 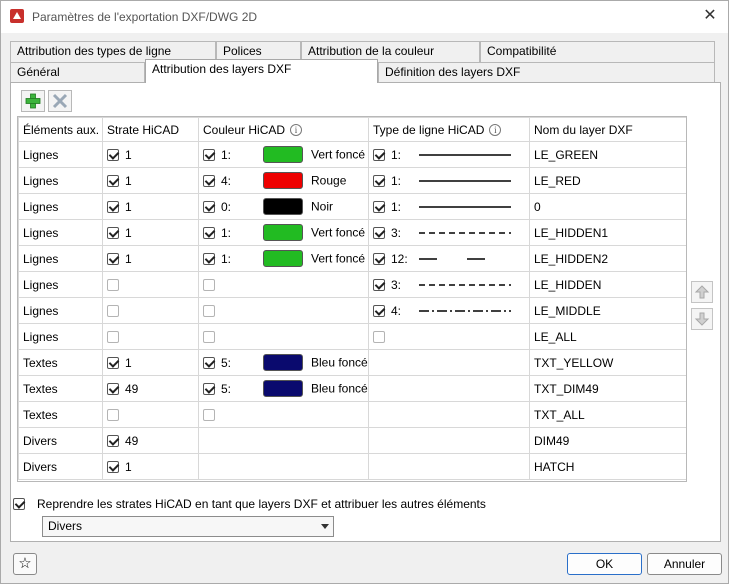 What do you see at coordinates (449, 336) in the screenshot?
I see `cell-linetype` at bounding box center [449, 336].